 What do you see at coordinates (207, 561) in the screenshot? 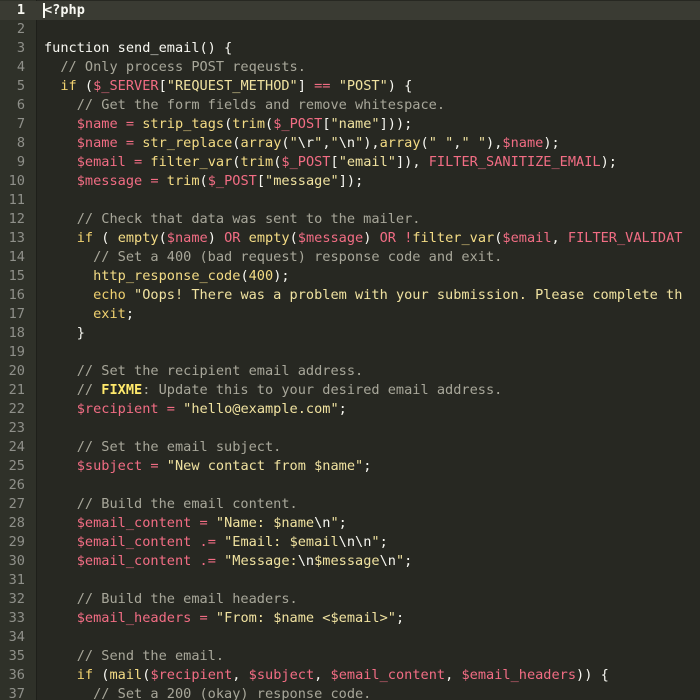
I see `code-token-operator: .=` at bounding box center [207, 561].